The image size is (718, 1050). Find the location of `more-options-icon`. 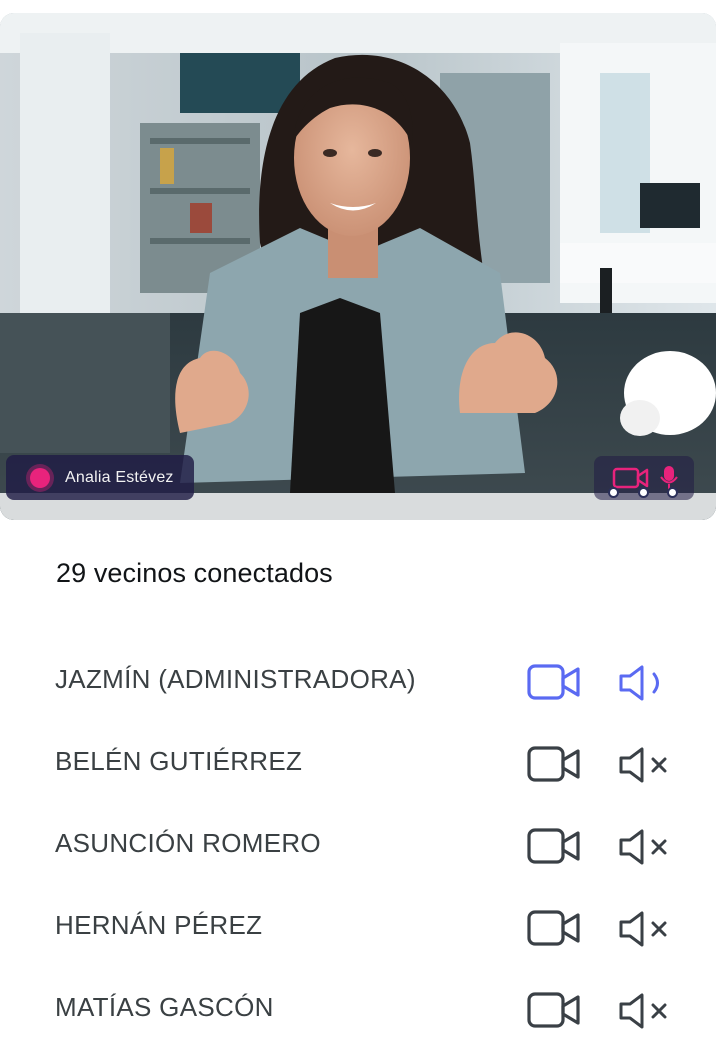

more-options-icon is located at coordinates (643, 492).